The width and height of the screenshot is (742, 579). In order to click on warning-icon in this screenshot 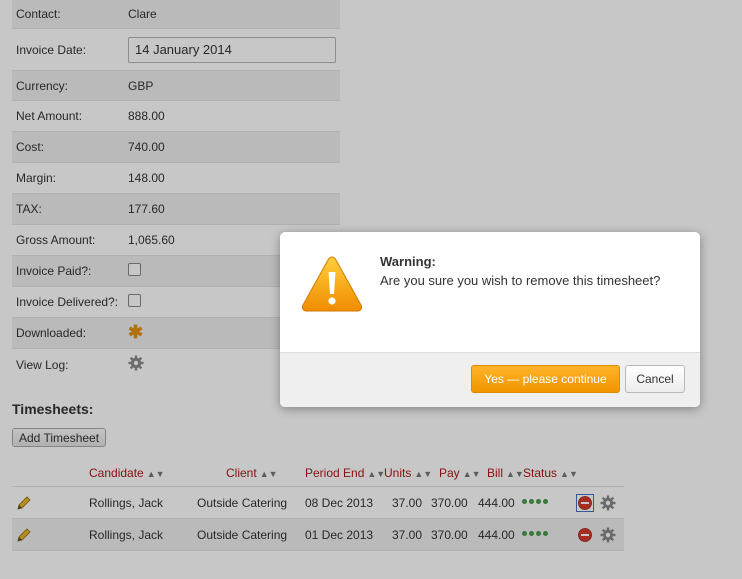, I will do `click(332, 284)`.